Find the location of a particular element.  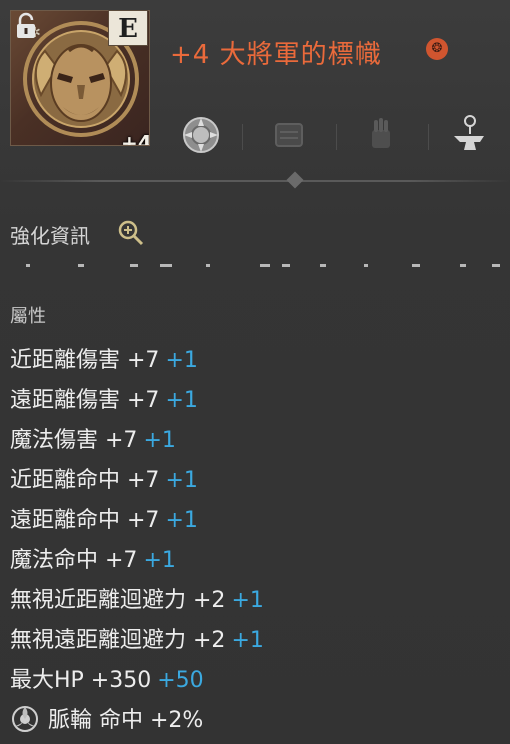

scroll-icon is located at coordinates (289, 135).